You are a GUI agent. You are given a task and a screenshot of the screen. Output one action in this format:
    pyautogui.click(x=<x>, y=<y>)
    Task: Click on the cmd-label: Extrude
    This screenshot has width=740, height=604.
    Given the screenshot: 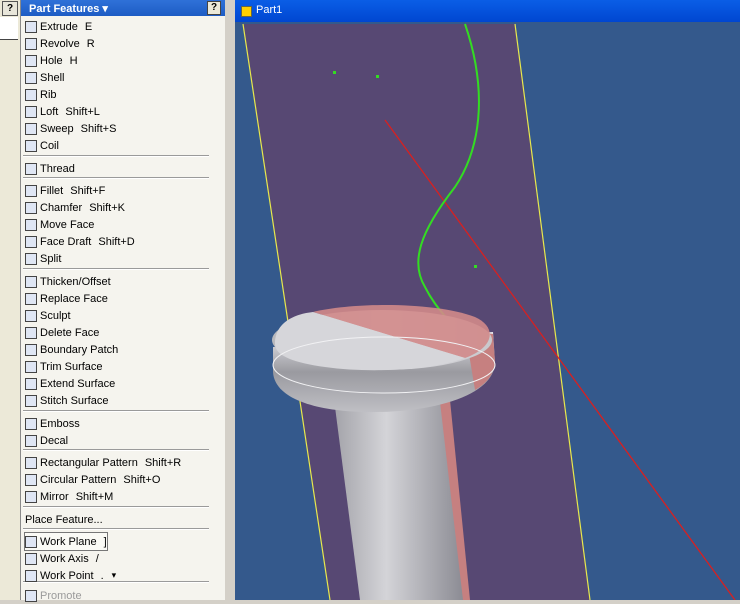 What is the action you would take?
    pyautogui.click(x=59, y=26)
    